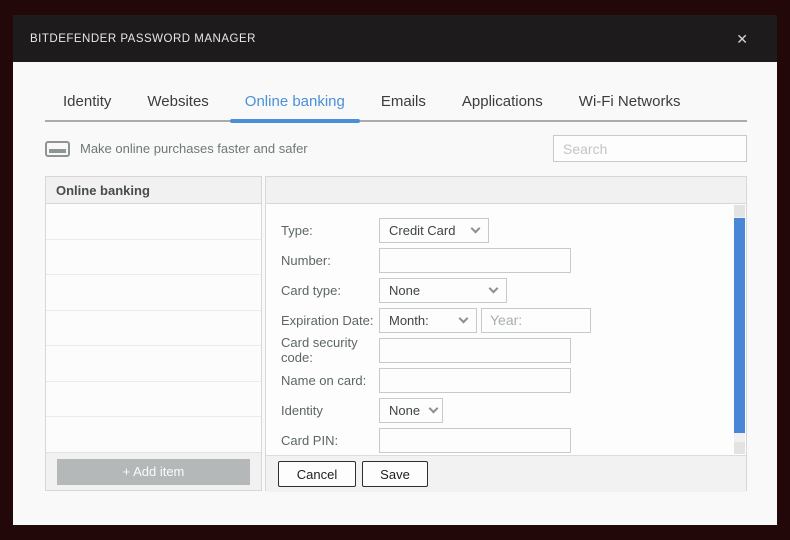 The height and width of the screenshot is (540, 790). What do you see at coordinates (739, 211) in the screenshot?
I see `scrollbar-up-button` at bounding box center [739, 211].